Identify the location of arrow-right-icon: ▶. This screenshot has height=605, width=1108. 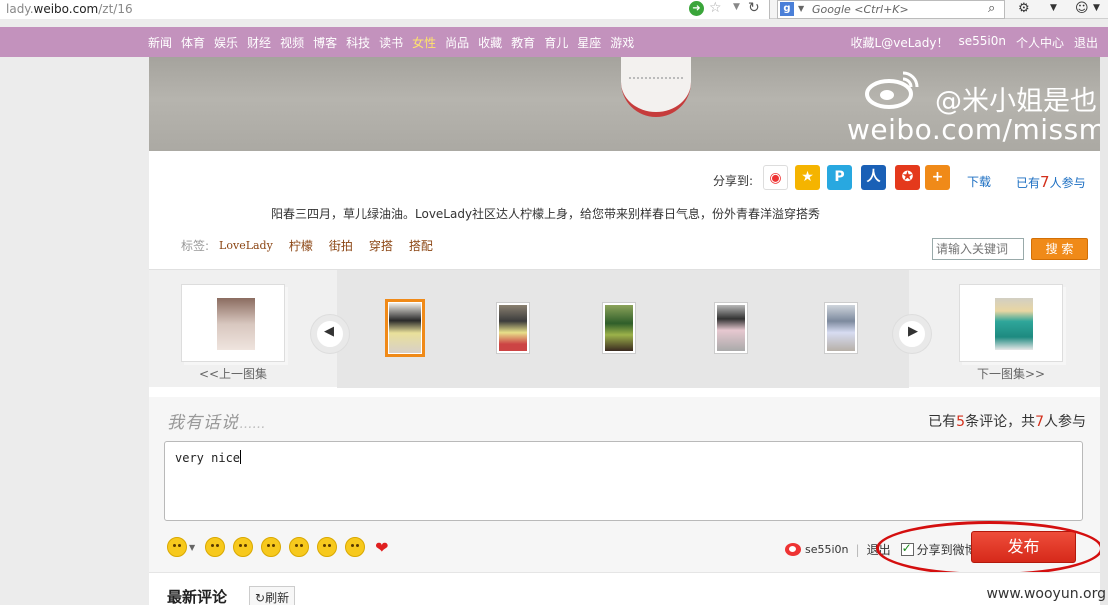
(913, 331).